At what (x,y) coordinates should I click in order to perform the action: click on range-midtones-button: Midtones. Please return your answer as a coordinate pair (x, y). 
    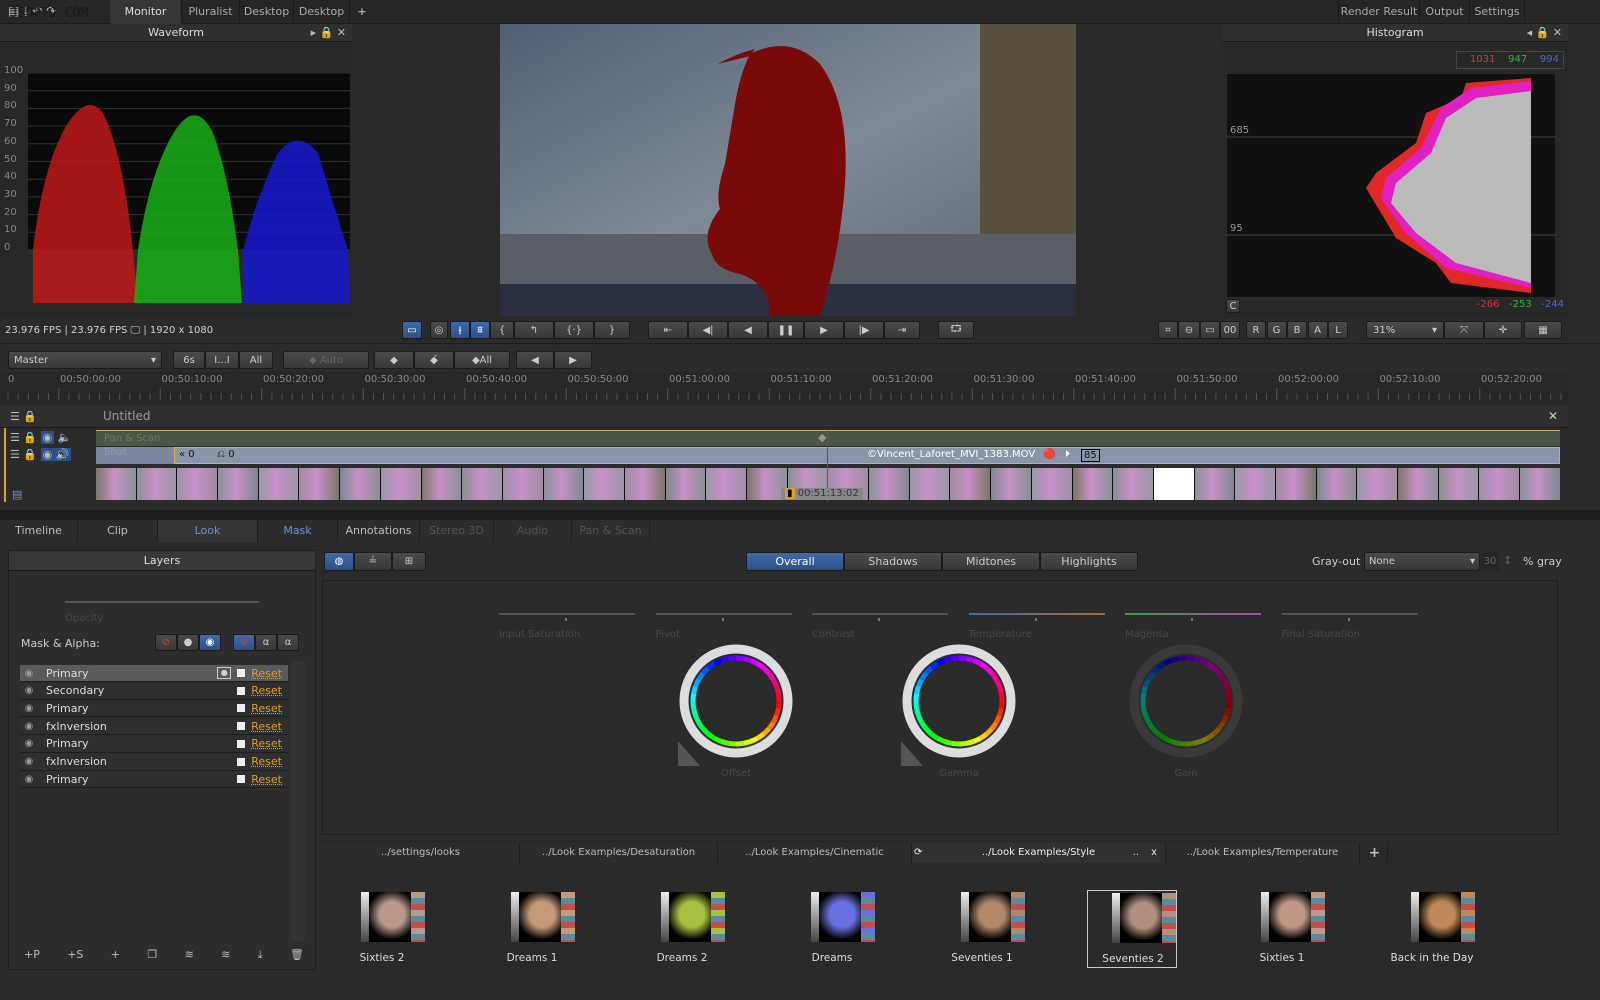
    Looking at the image, I should click on (991, 561).